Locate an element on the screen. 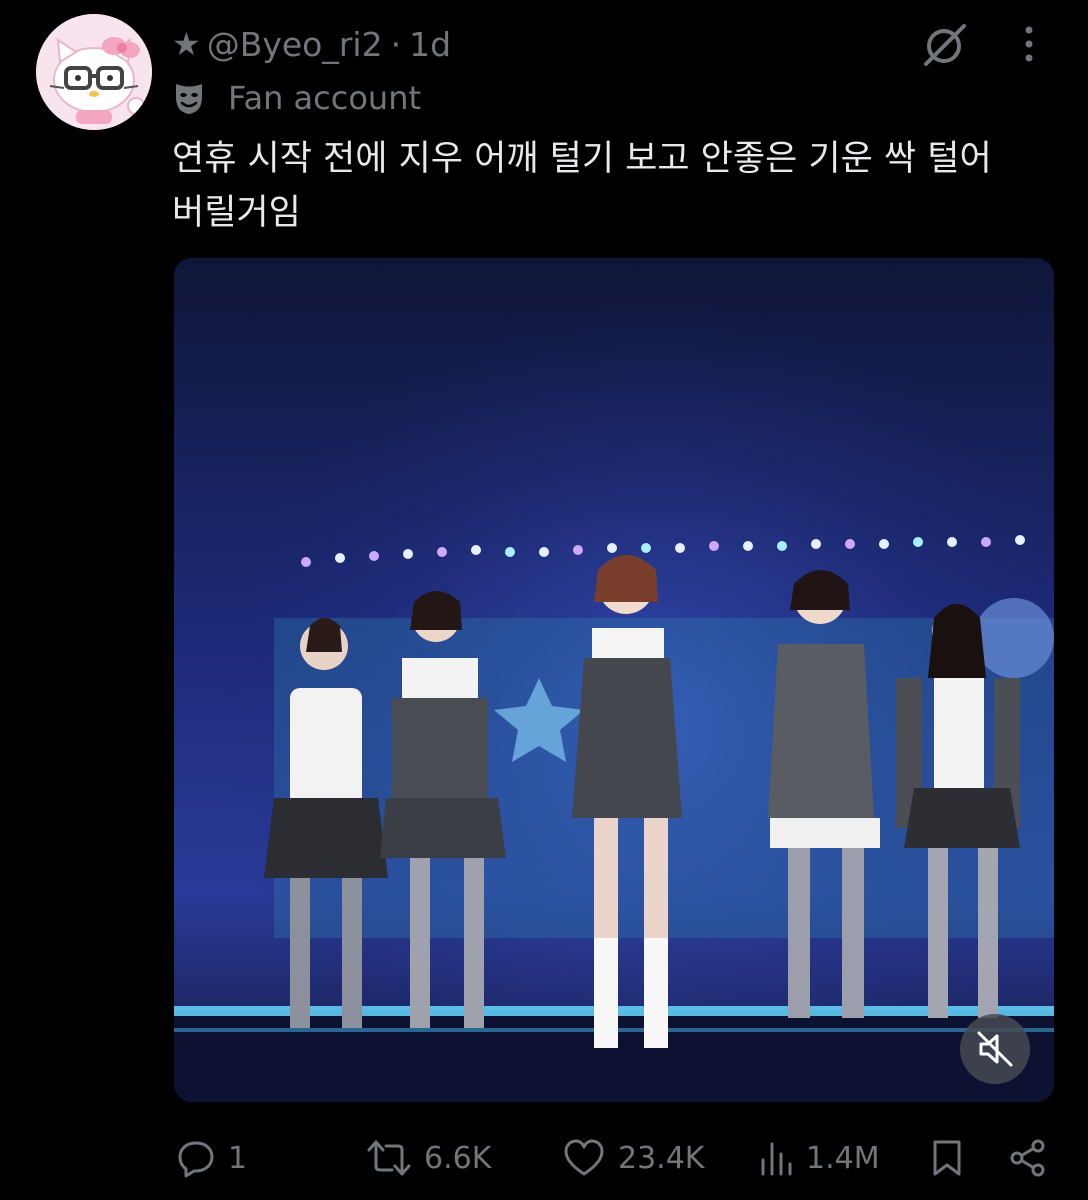  analytics-icon is located at coordinates (776, 1159).